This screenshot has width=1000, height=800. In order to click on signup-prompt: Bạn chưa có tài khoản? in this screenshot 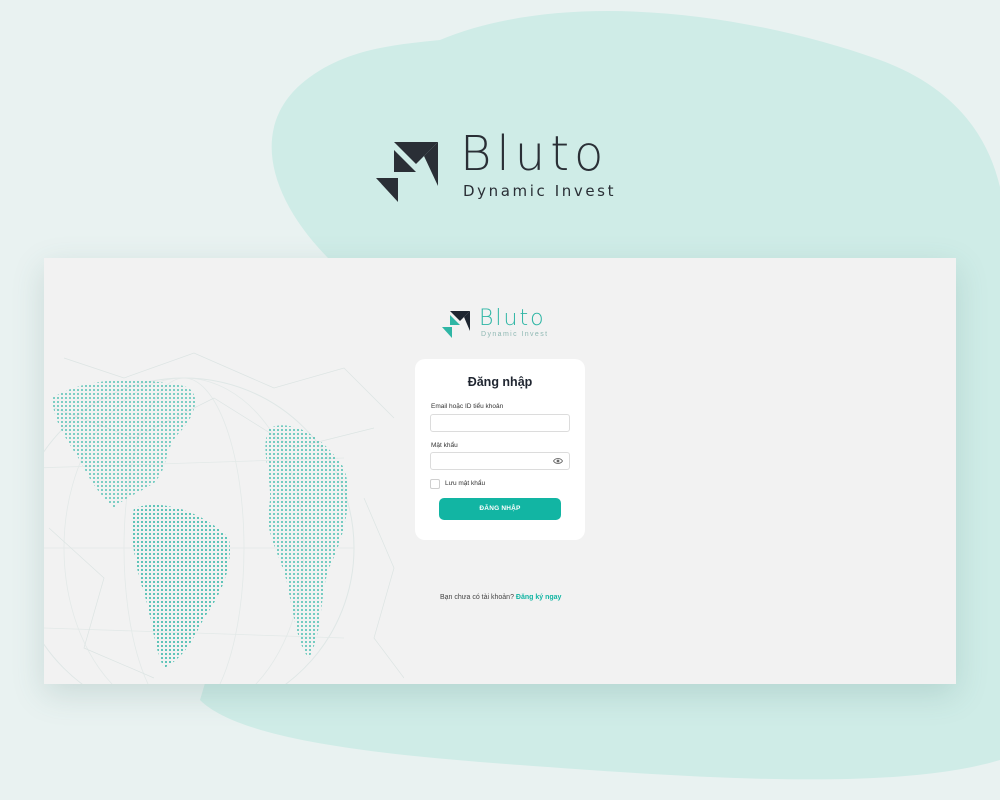, I will do `click(477, 597)`.